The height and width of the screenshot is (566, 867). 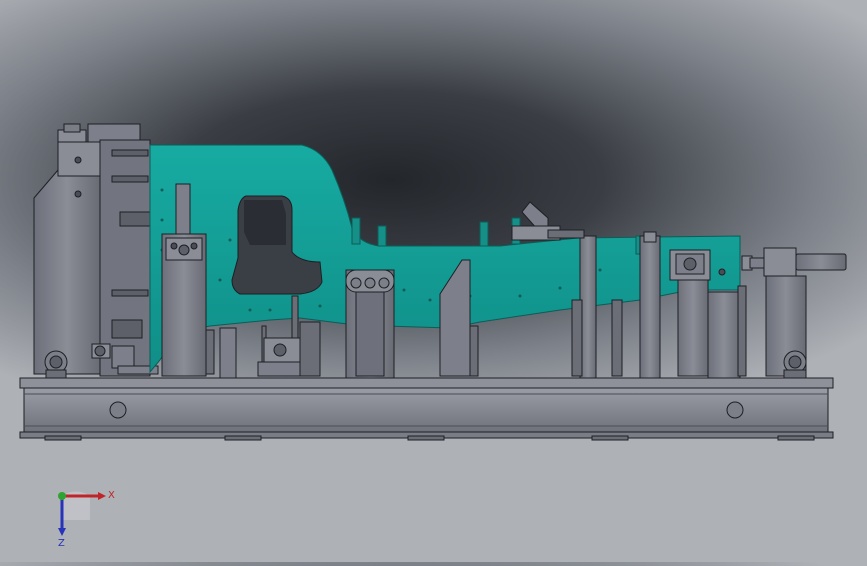 I want to click on coordinate-triad: X Z, so click(x=80, y=515).